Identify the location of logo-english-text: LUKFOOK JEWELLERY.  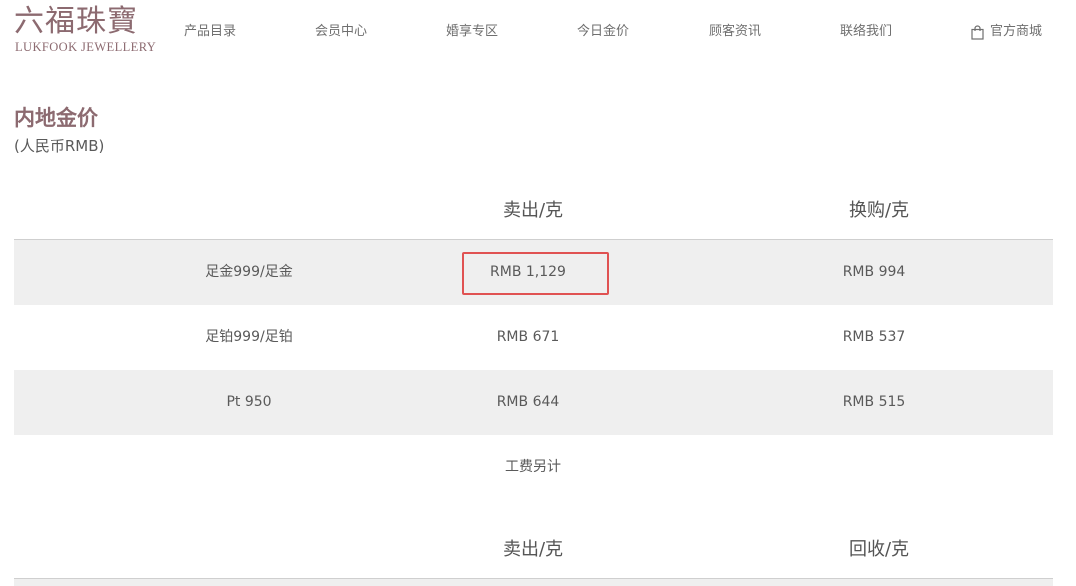
(86, 47).